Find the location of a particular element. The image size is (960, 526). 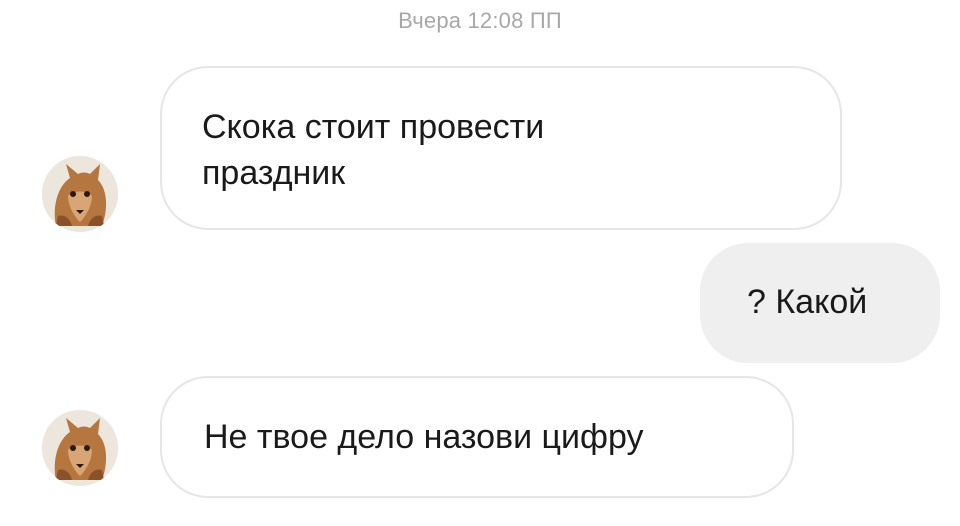

message-text-line: Скока стоит провести is located at coordinates (373, 127).